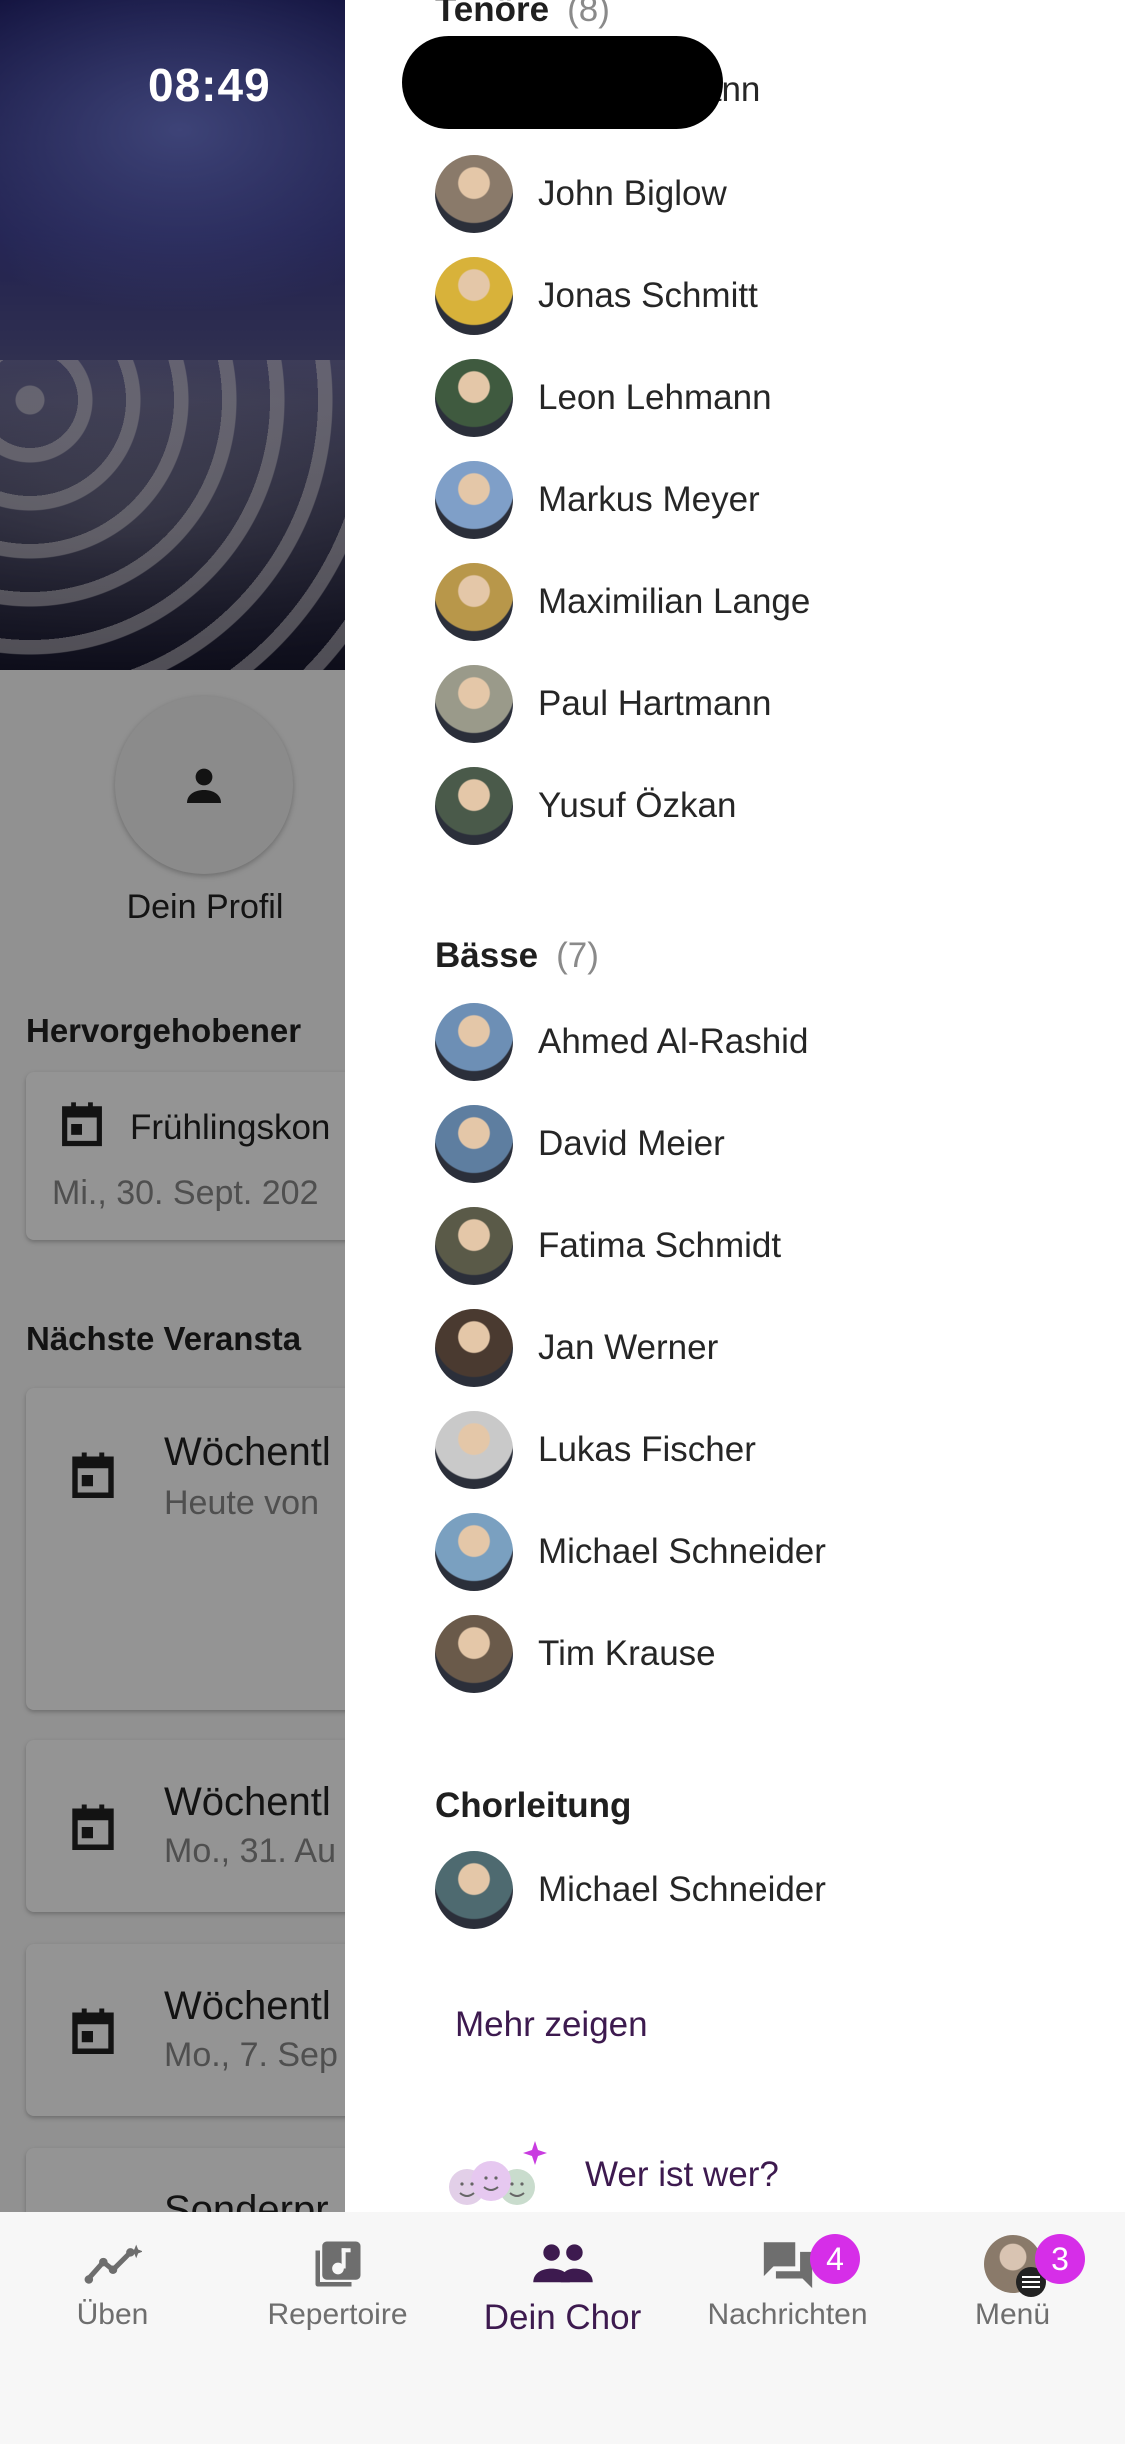 The height and width of the screenshot is (2444, 1125). I want to click on music-note-icon, so click(337, 2264).